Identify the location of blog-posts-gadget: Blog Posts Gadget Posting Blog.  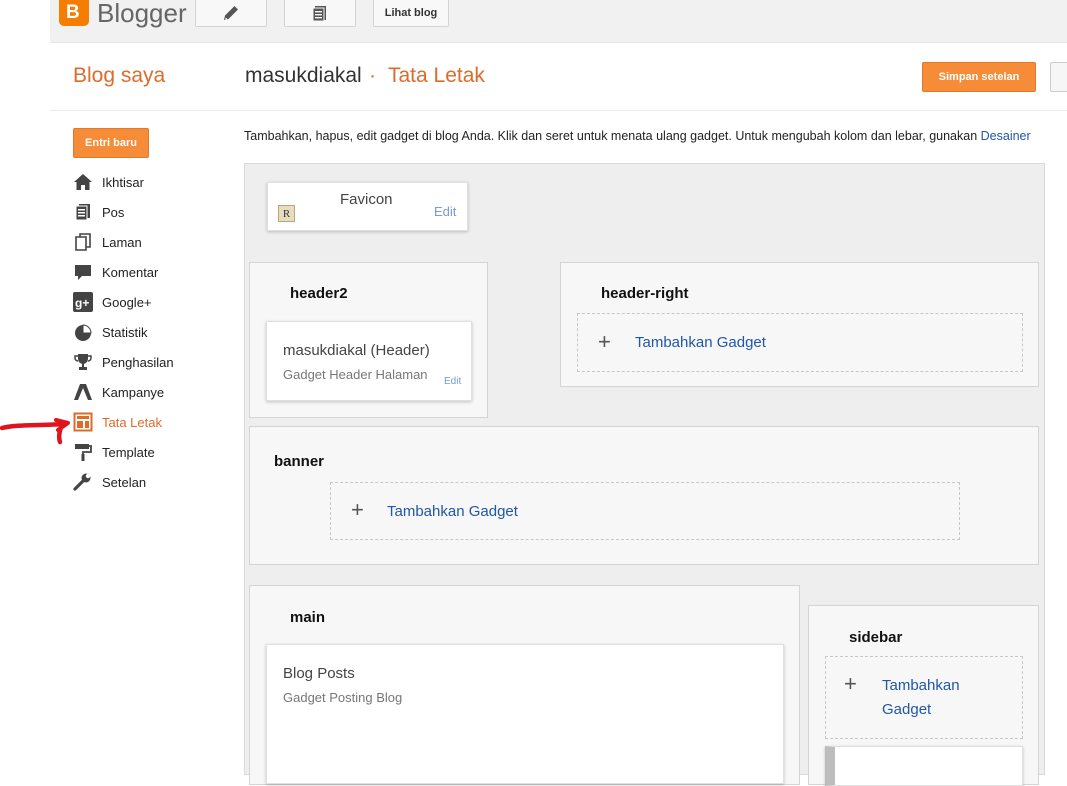
(525, 714).